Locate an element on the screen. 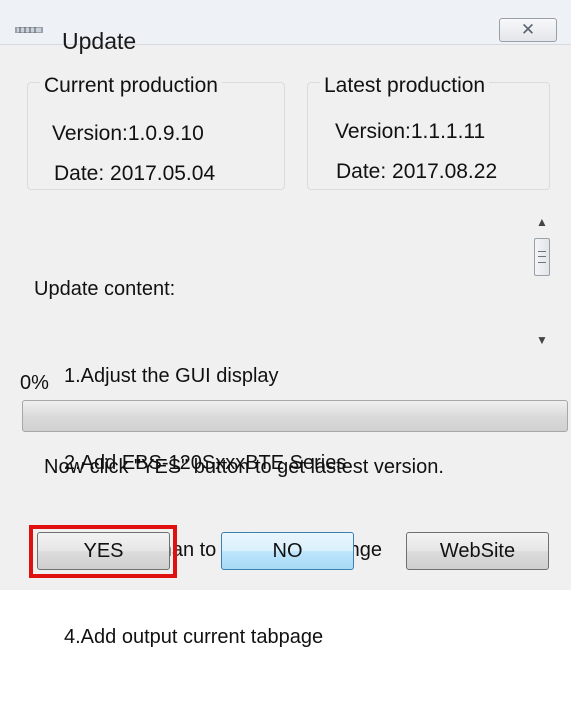 This screenshot has height=710, width=571. latest-production-heading: Latest production is located at coordinates (405, 85).